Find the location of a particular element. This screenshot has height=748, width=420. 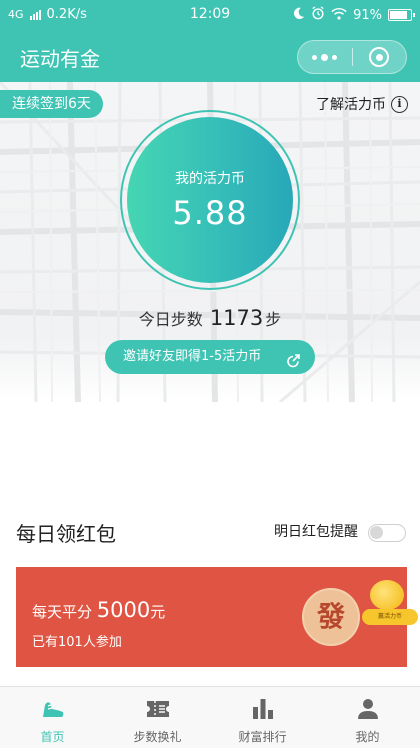

coin-balance-circle: 我的活力币 5.88 is located at coordinates (210, 200).